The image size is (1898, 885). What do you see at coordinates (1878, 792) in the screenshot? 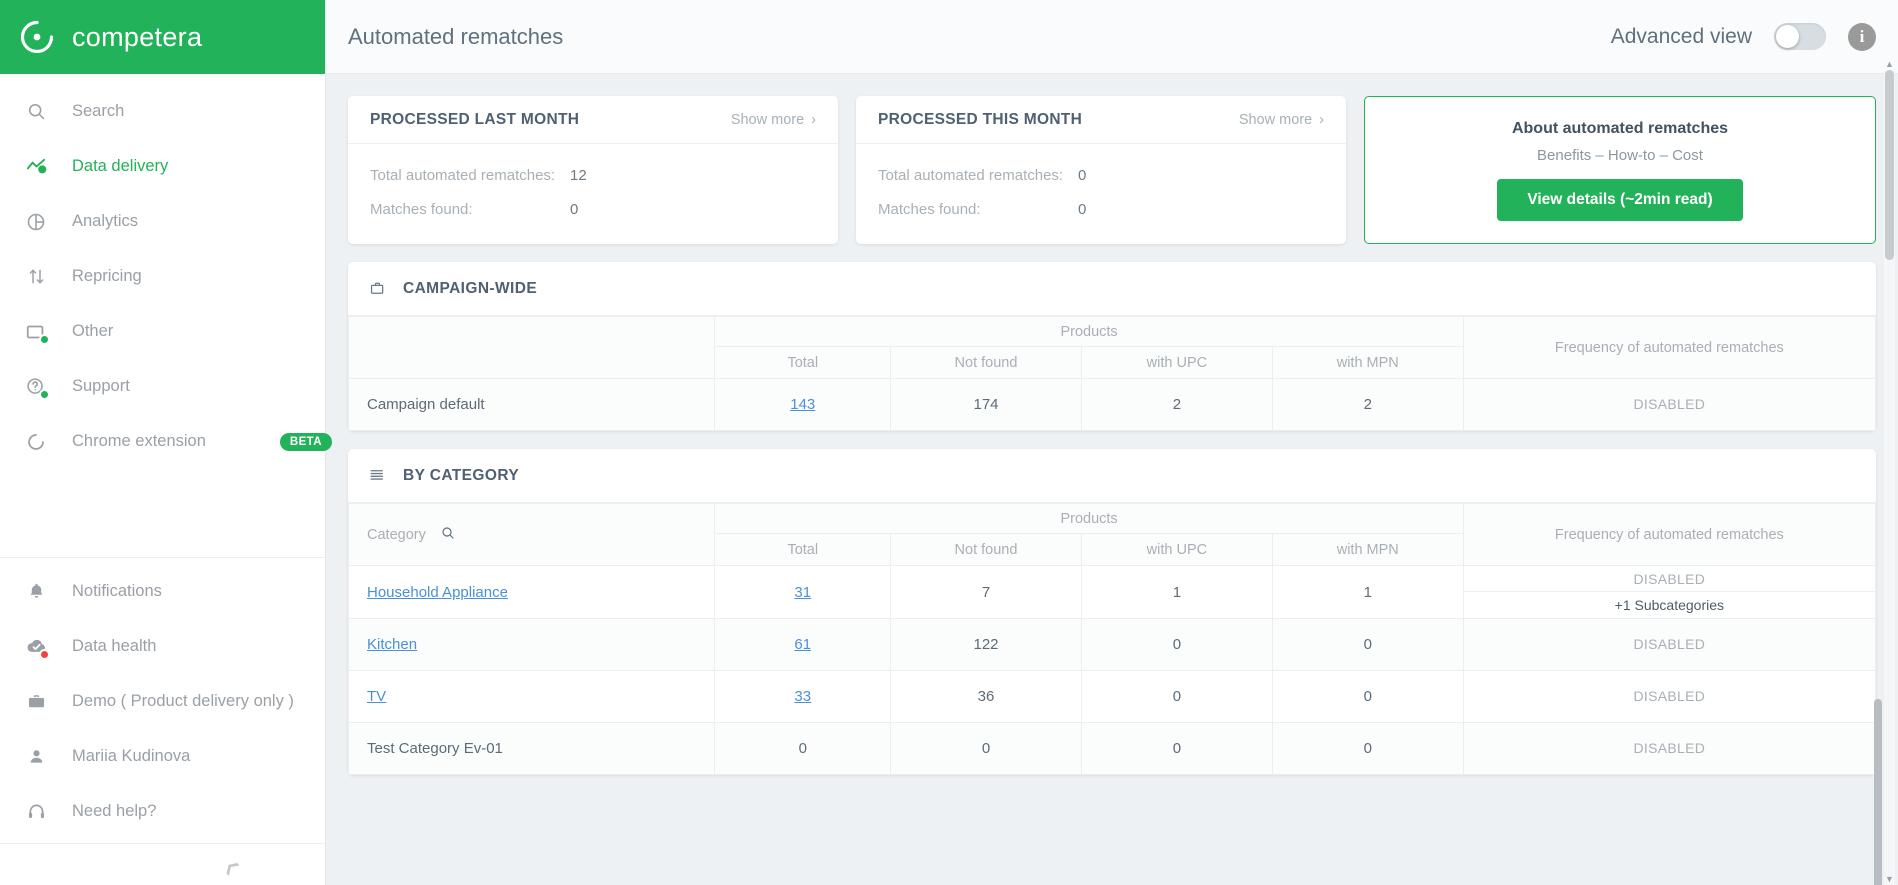
I see `table-vertical-scrollbar-thumb` at bounding box center [1878, 792].